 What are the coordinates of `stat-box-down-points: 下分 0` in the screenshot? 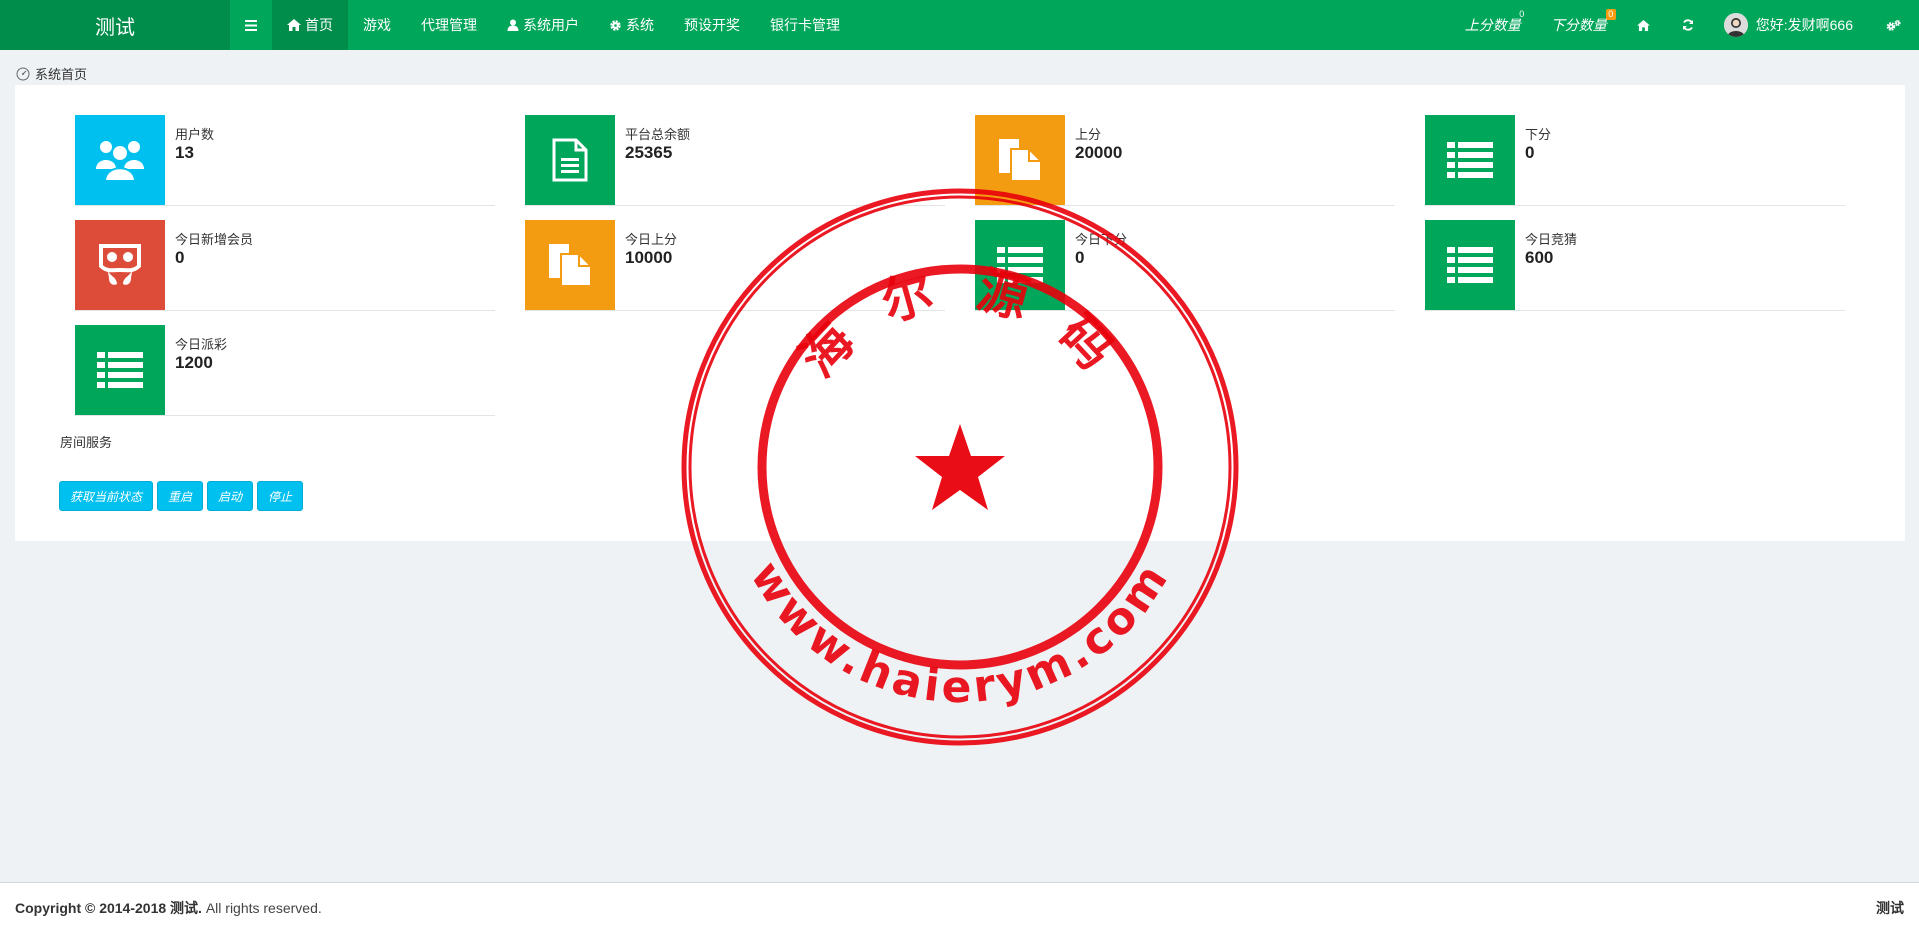 It's located at (1635, 160).